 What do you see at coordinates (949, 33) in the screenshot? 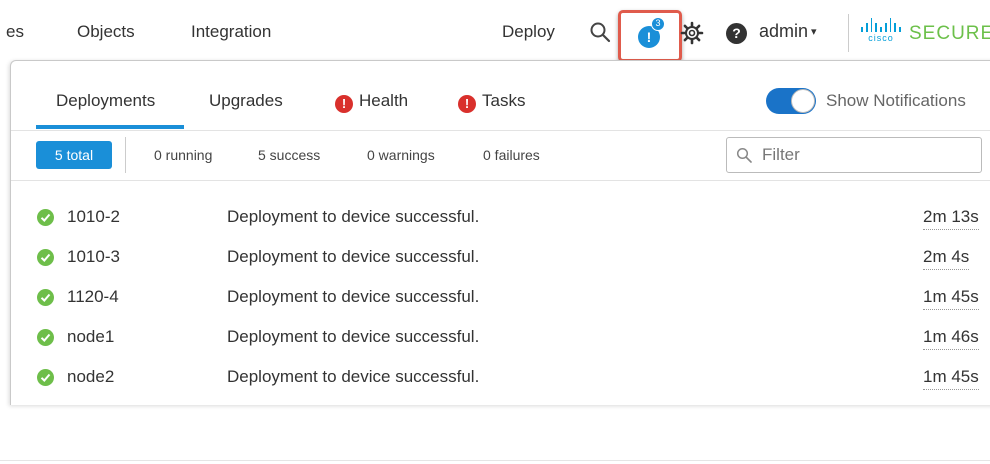
I see `brand-label: SECURE` at bounding box center [949, 33].